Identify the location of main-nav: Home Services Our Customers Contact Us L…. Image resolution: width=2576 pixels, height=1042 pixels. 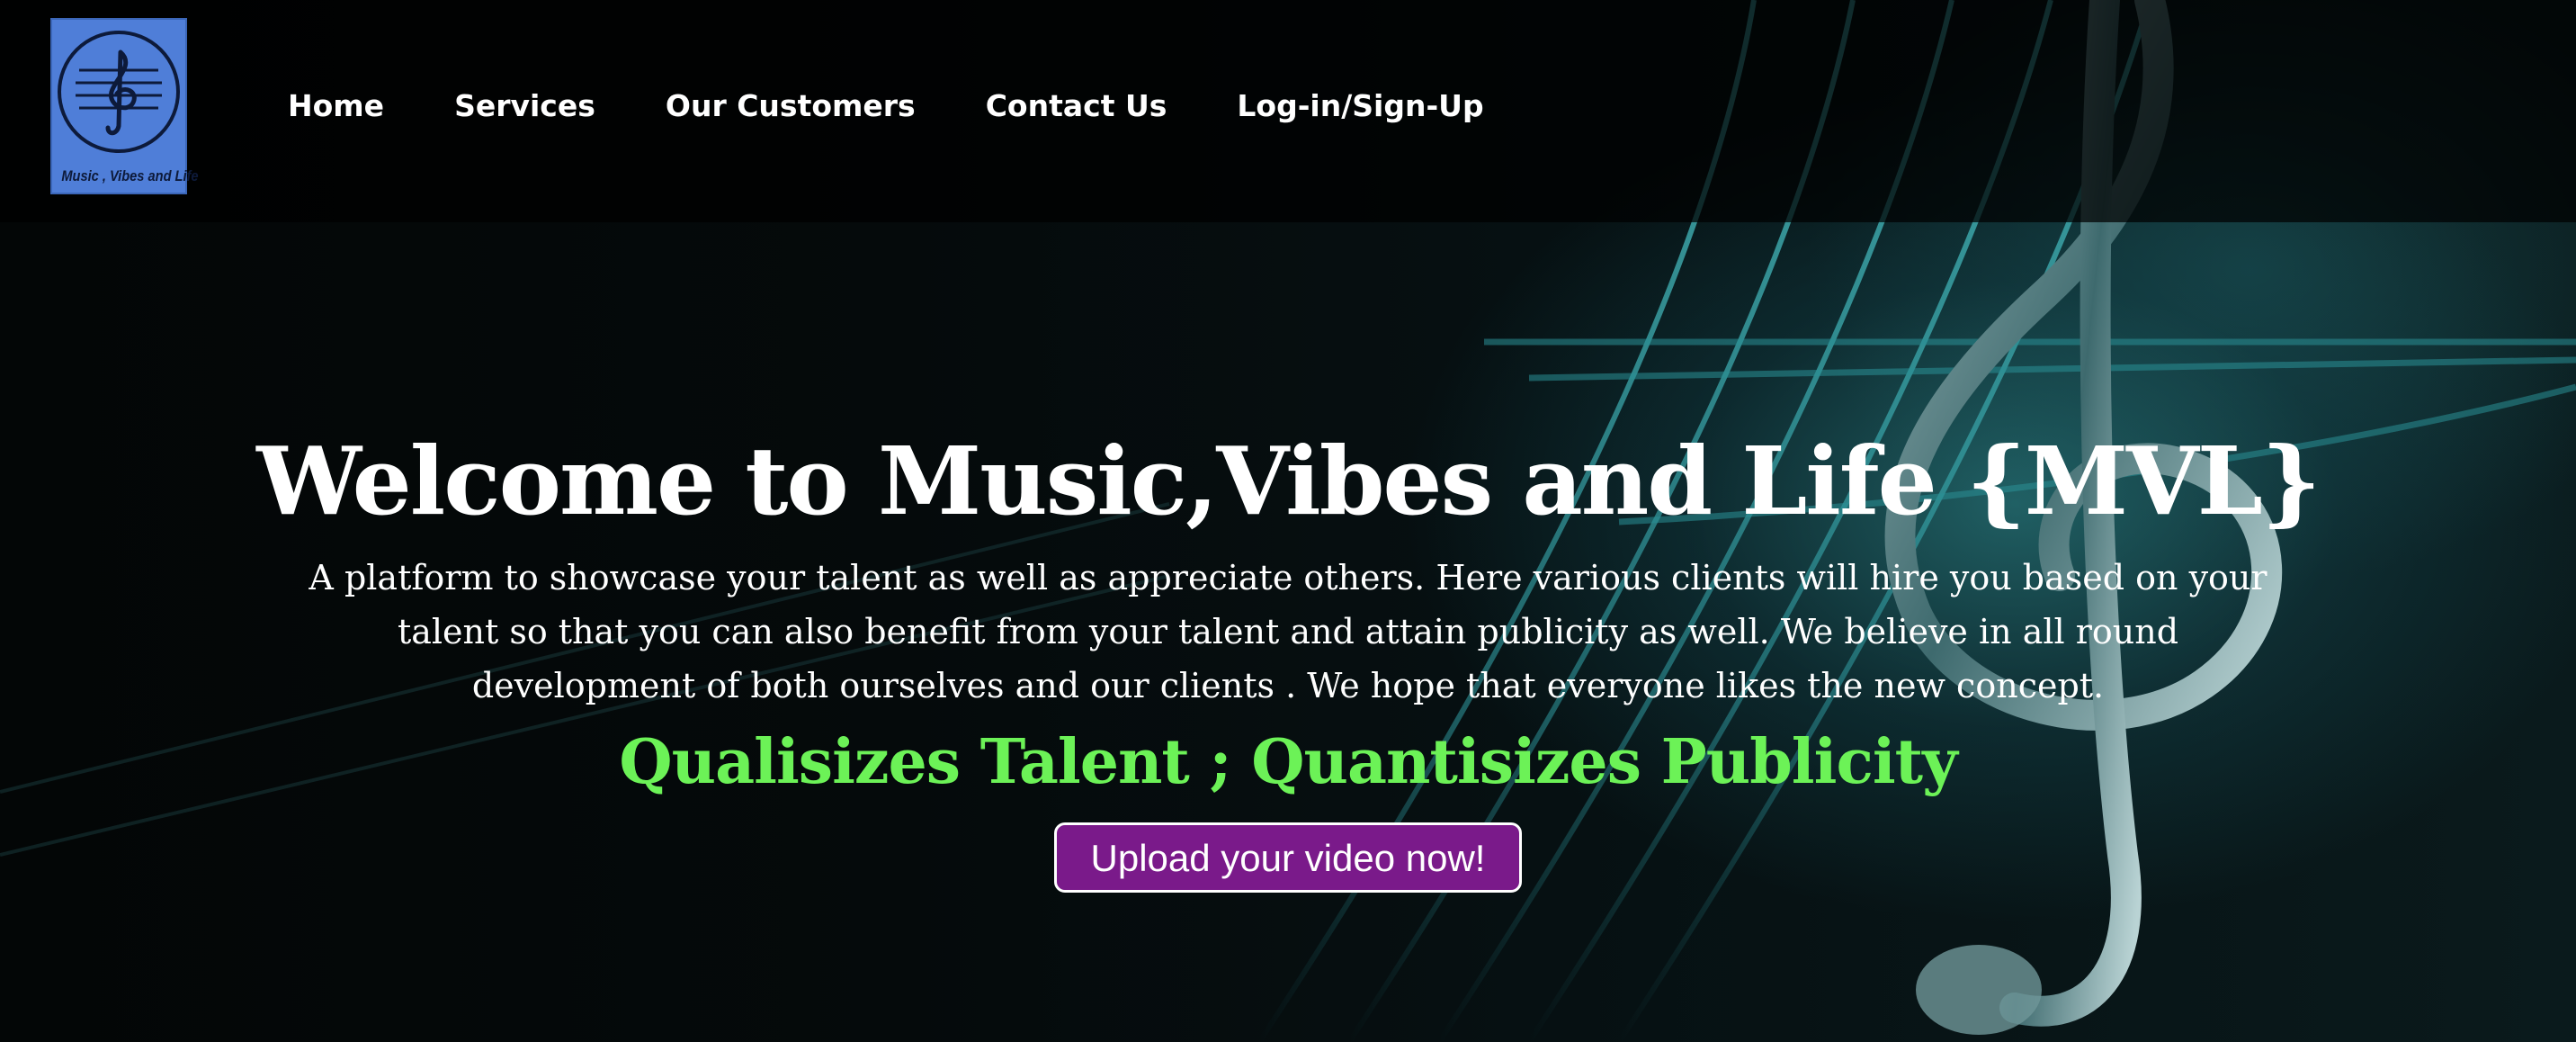
(921, 106).